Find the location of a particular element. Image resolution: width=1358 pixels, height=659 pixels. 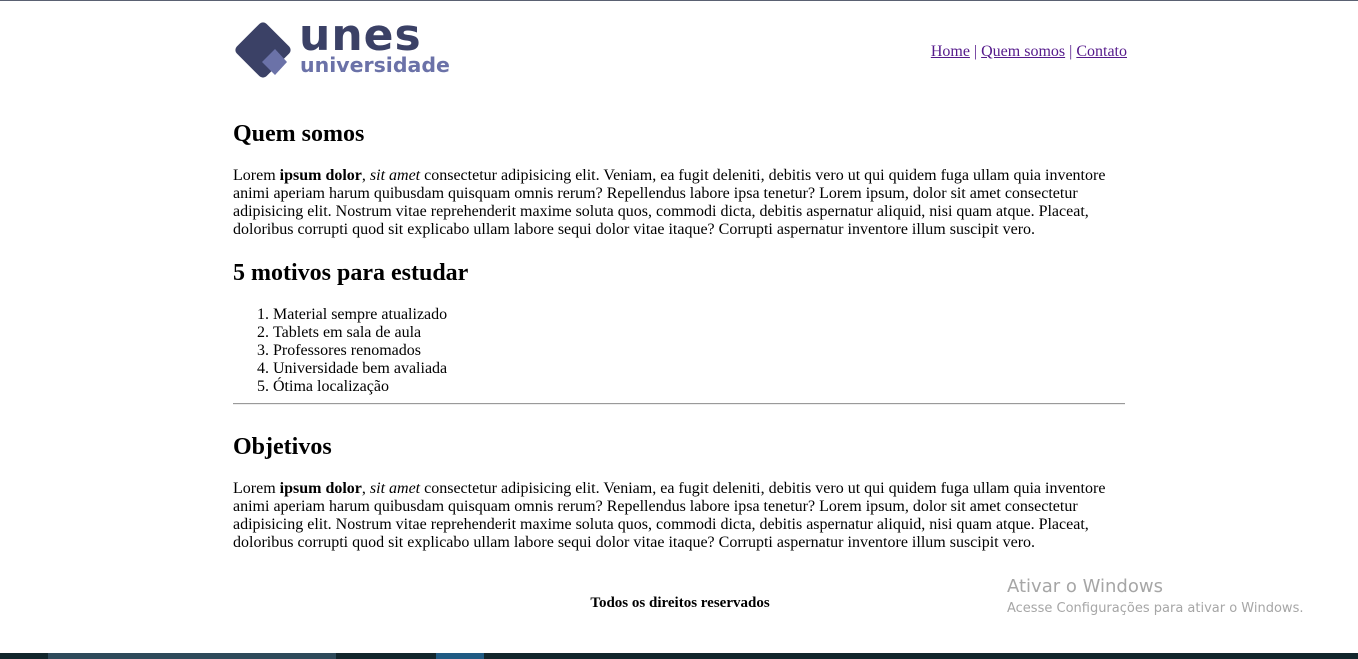

logo-wordmark-unes: unes is located at coordinates (360, 35).